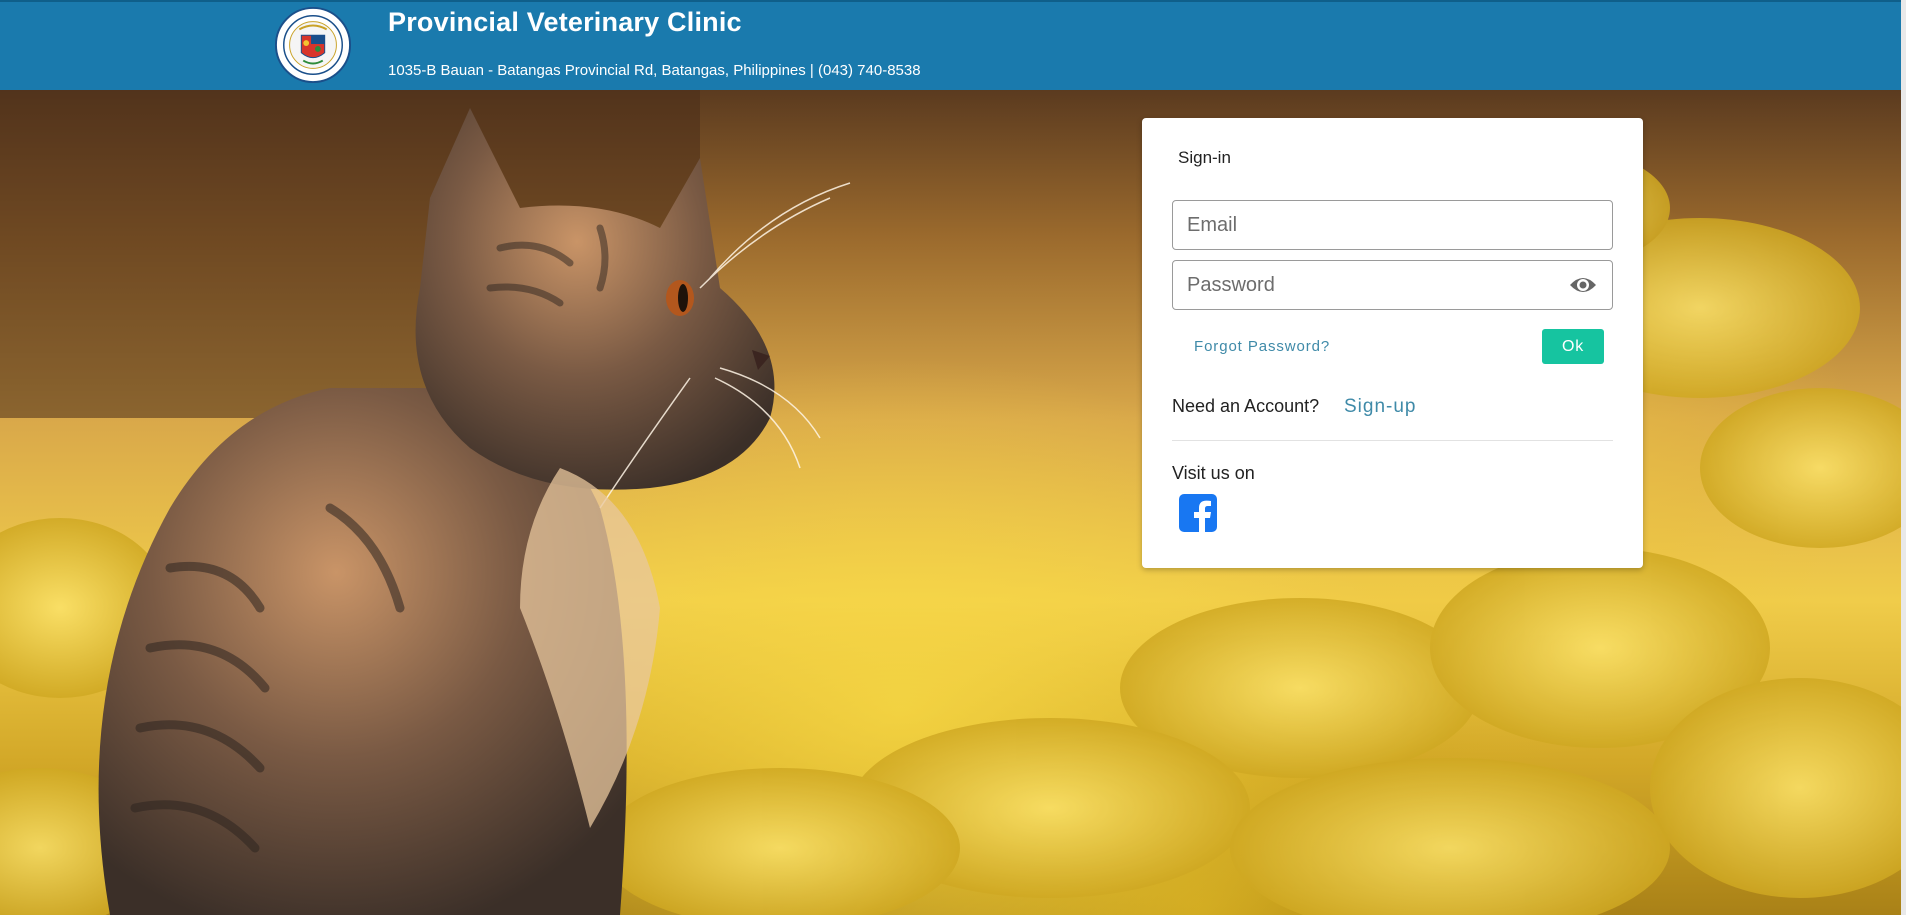 Image resolution: width=1906 pixels, height=915 pixels. What do you see at coordinates (1392, 285) in the screenshot?
I see `password-input` at bounding box center [1392, 285].